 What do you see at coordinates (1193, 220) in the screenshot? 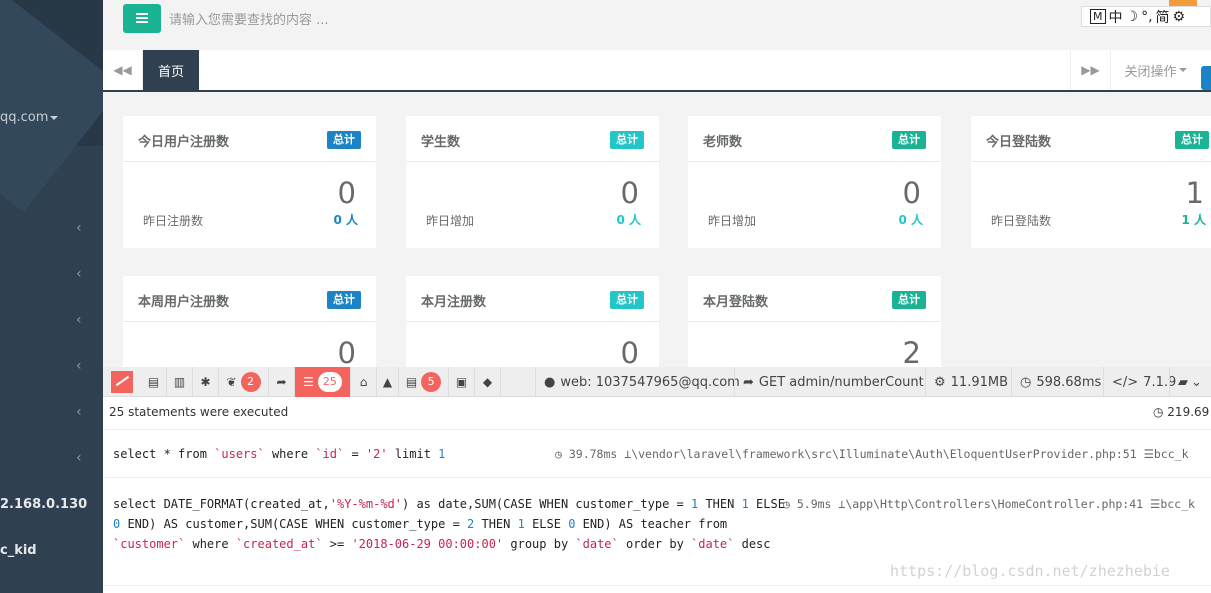
I see `card-sub-value: 1 人` at bounding box center [1193, 220].